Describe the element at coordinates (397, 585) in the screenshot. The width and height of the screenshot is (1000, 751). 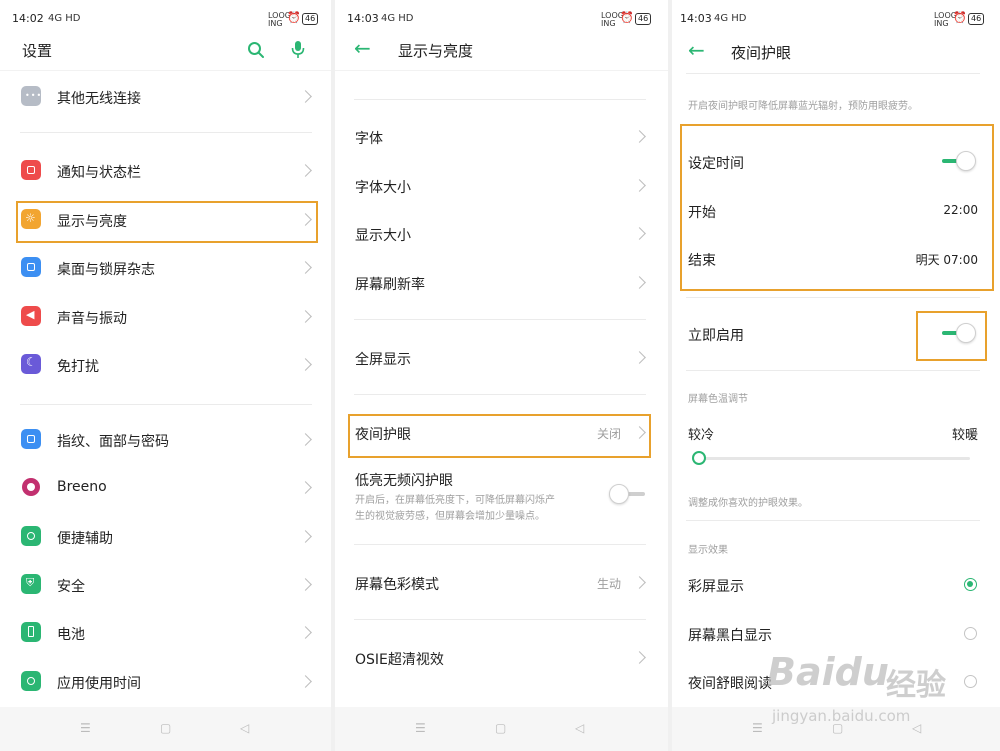
I see `row-label: 屏幕色彩模式` at that location.